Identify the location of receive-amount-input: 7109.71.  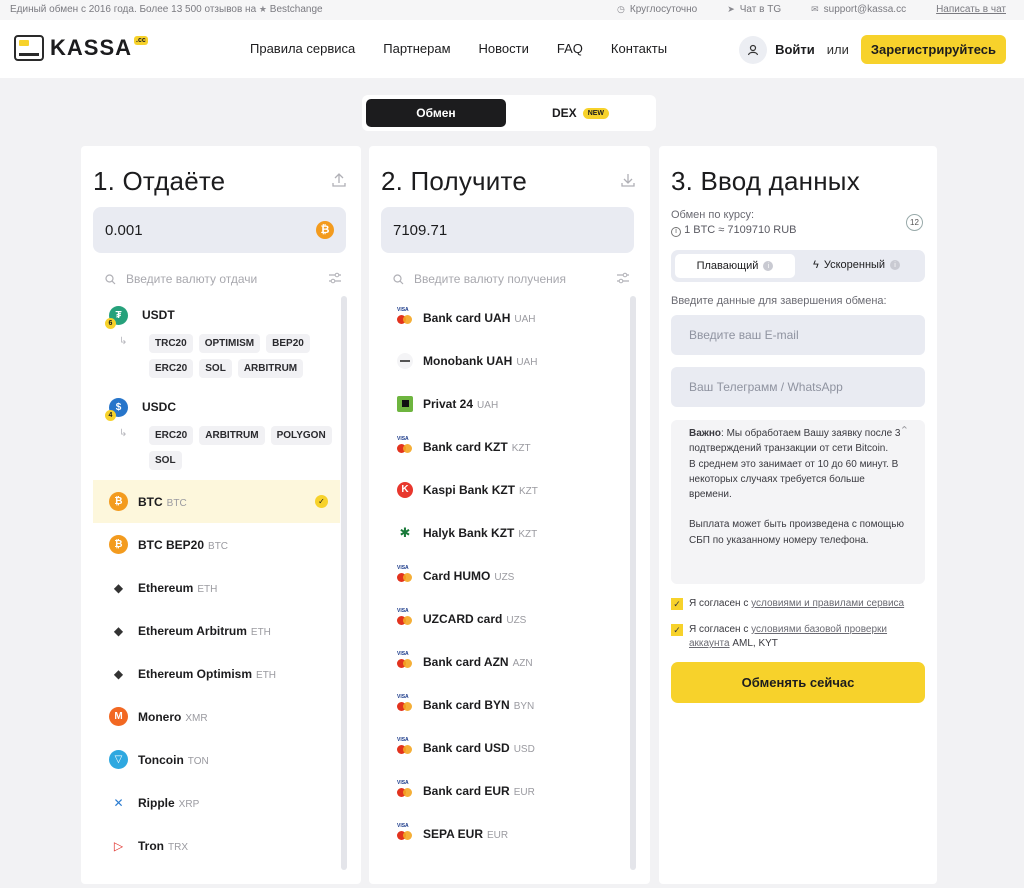
(507, 230).